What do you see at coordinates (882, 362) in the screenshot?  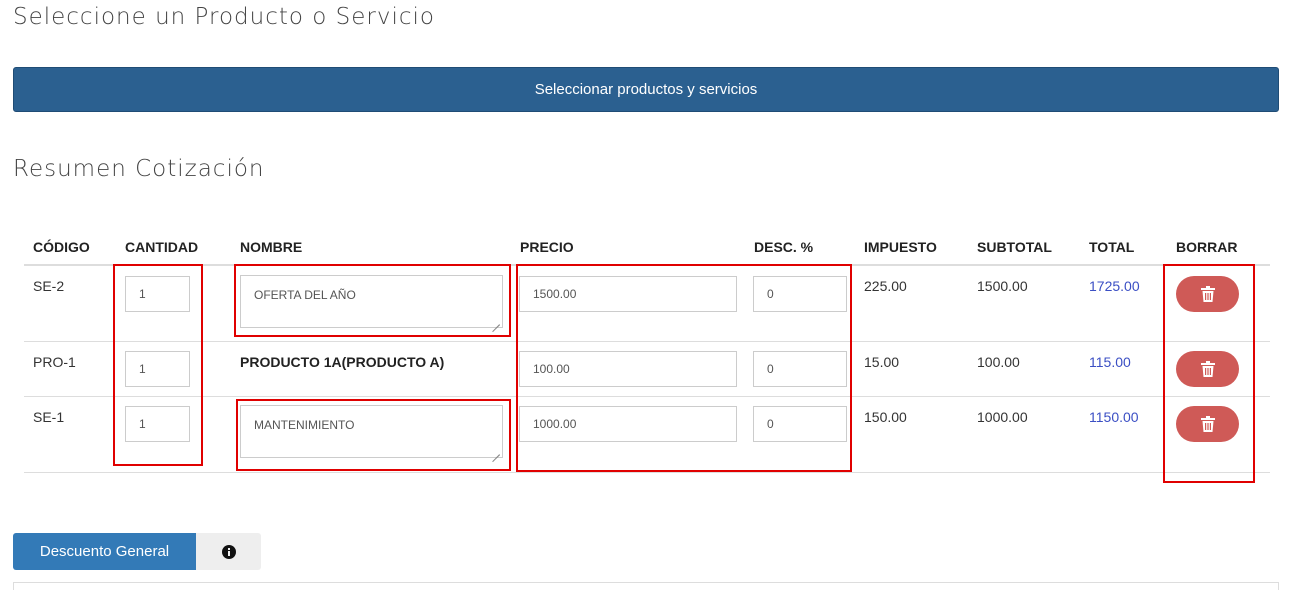 I see `row-impuesto: 15.00` at bounding box center [882, 362].